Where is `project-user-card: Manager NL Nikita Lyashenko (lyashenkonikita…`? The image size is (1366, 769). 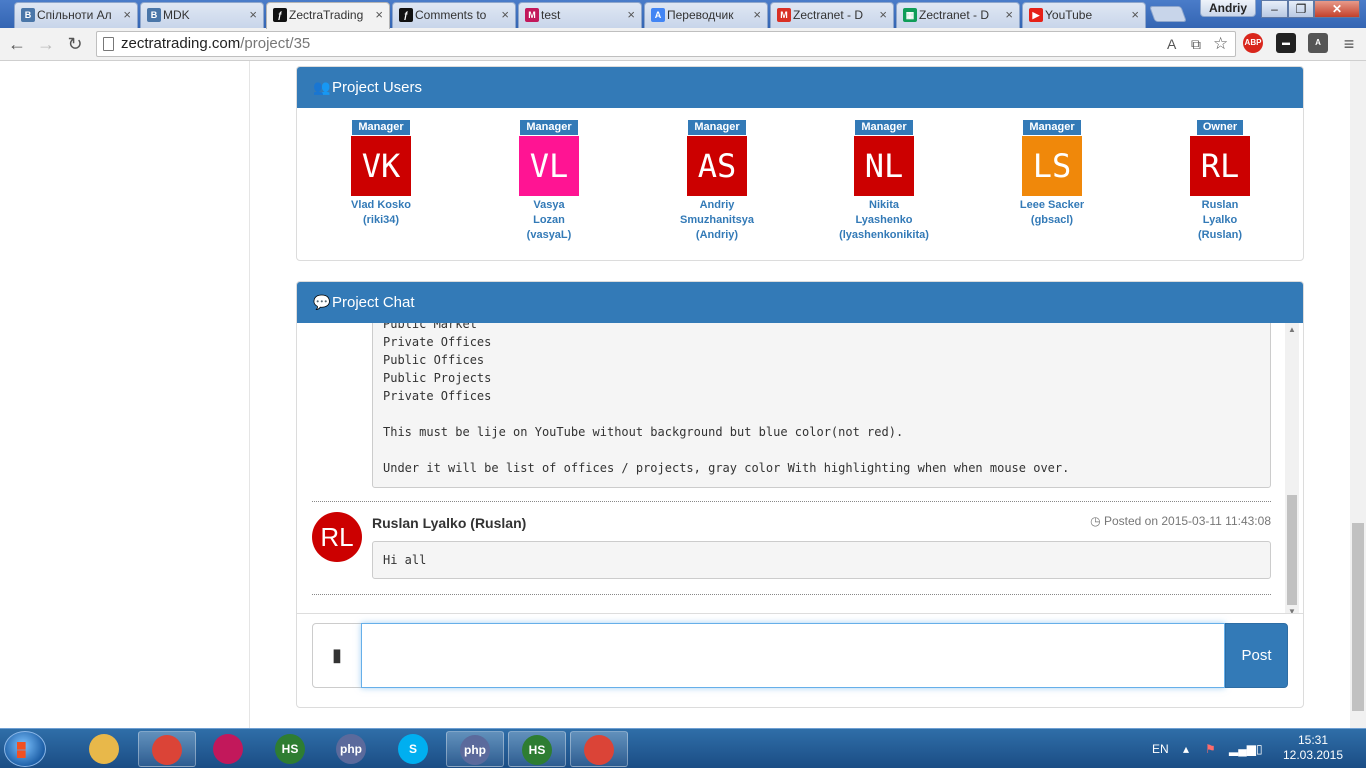 project-user-card: Manager NL Nikita Lyashenko (lyashenkonikita… is located at coordinates (884, 180).